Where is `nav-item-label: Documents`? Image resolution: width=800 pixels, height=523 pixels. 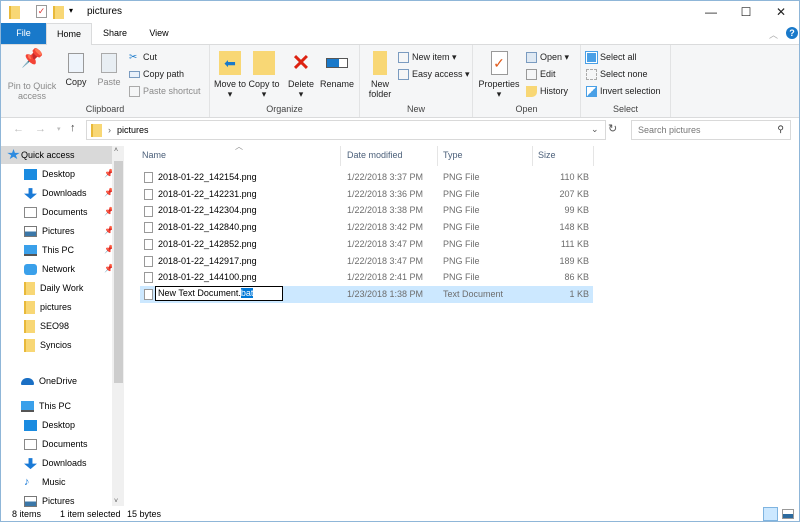
nav-item-label: Documents is located at coordinates (65, 212).